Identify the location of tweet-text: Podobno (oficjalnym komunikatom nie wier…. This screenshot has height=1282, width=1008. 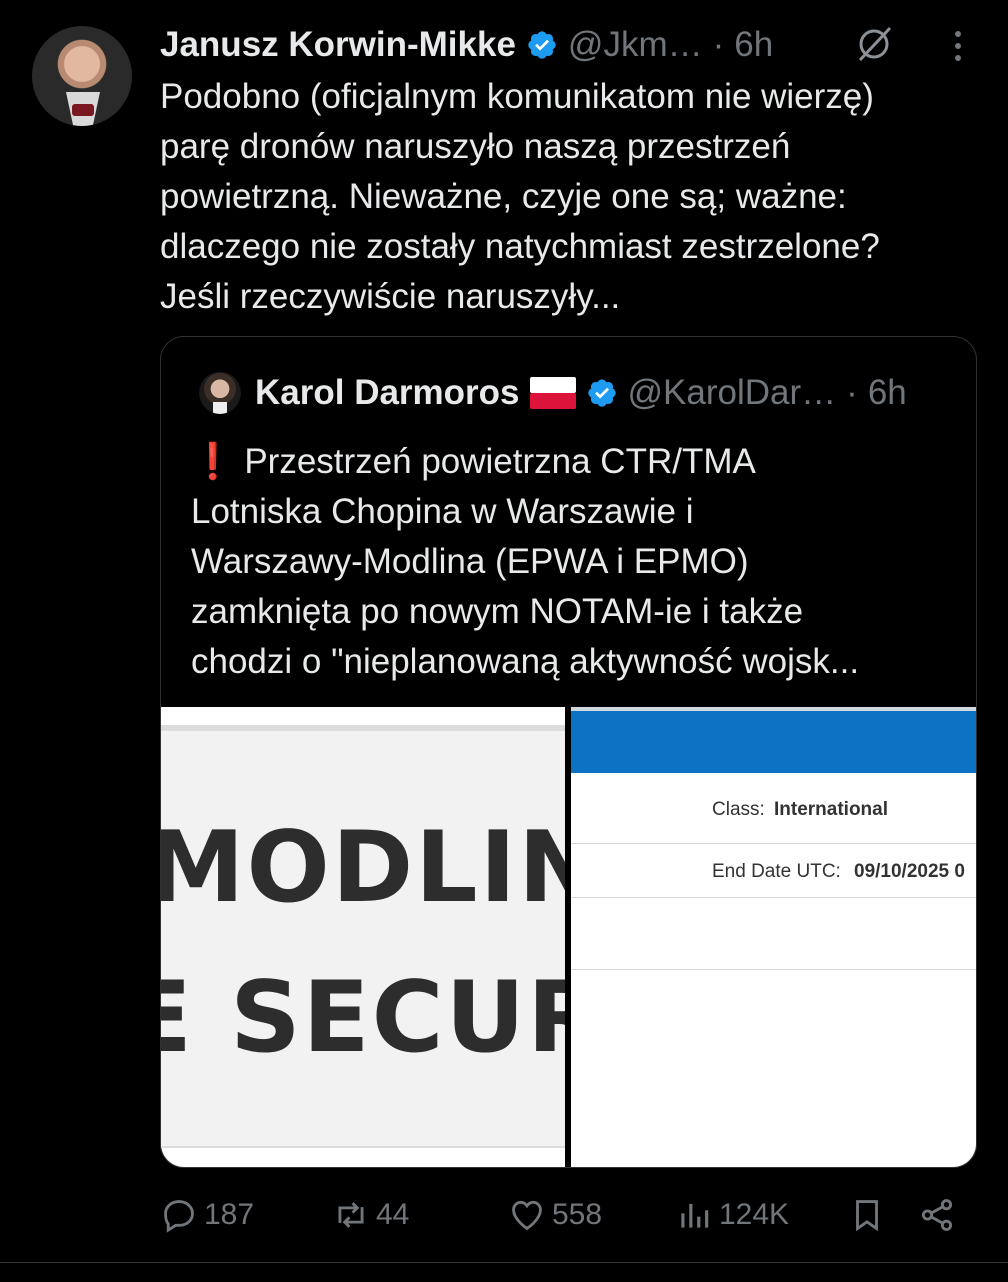
(520, 196).